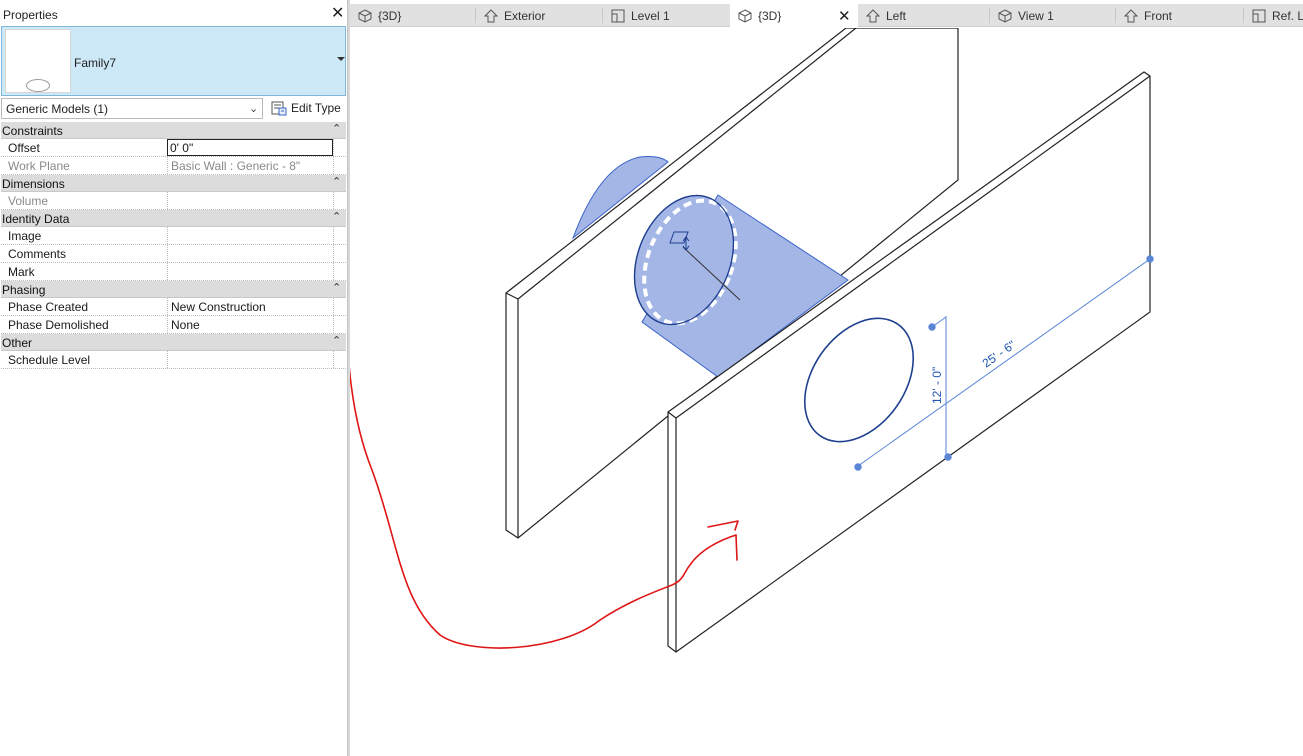  I want to click on property-row-comments: Comments, so click(173, 254).